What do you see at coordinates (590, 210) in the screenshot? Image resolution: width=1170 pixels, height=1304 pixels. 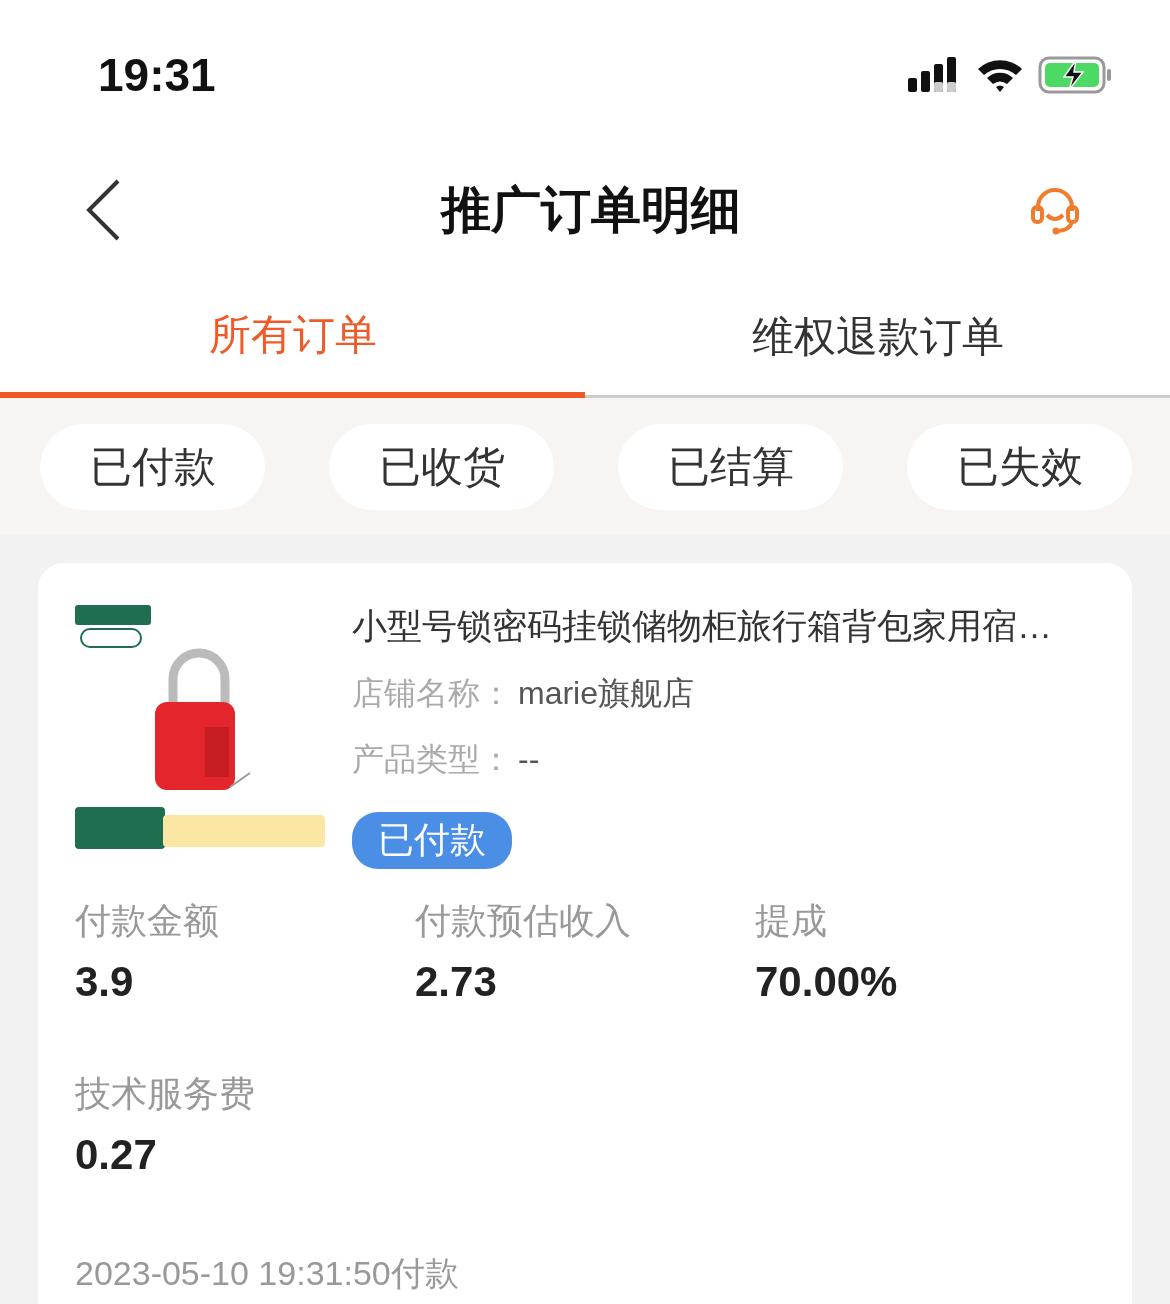 I see `page-title: 推广订单明细` at bounding box center [590, 210].